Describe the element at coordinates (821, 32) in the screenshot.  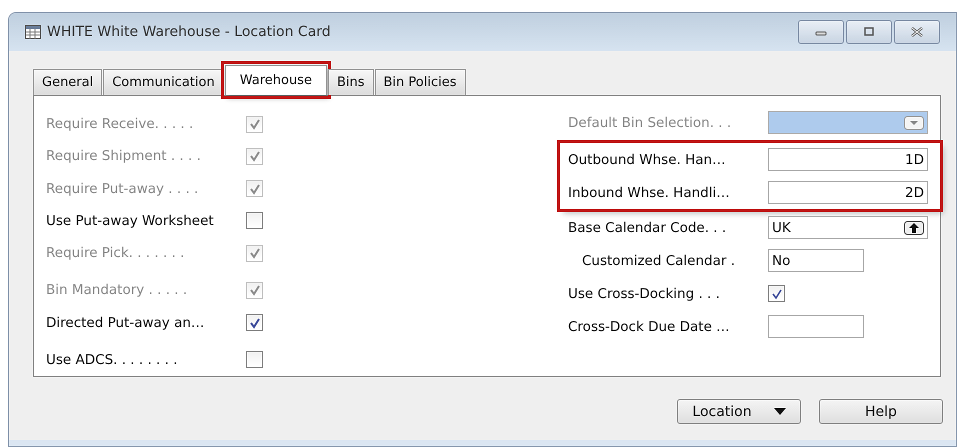
I see `minimize-button` at that location.